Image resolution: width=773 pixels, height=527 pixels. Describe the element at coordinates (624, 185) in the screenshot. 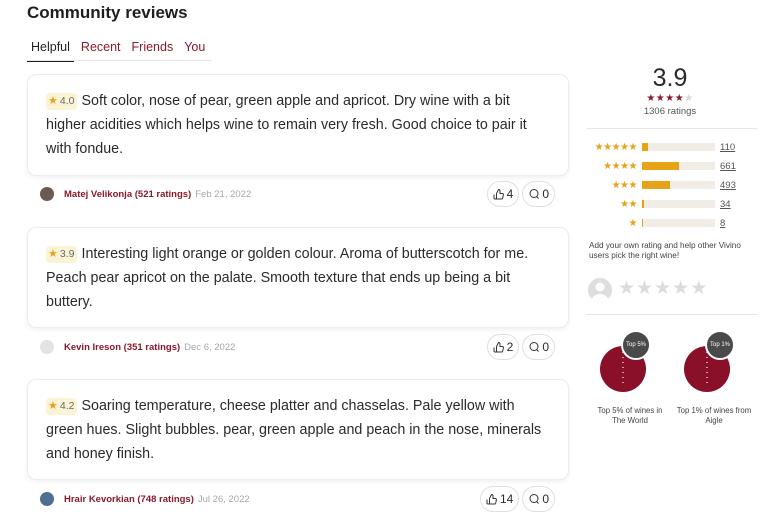

I see `star-icon: ★★★` at that location.